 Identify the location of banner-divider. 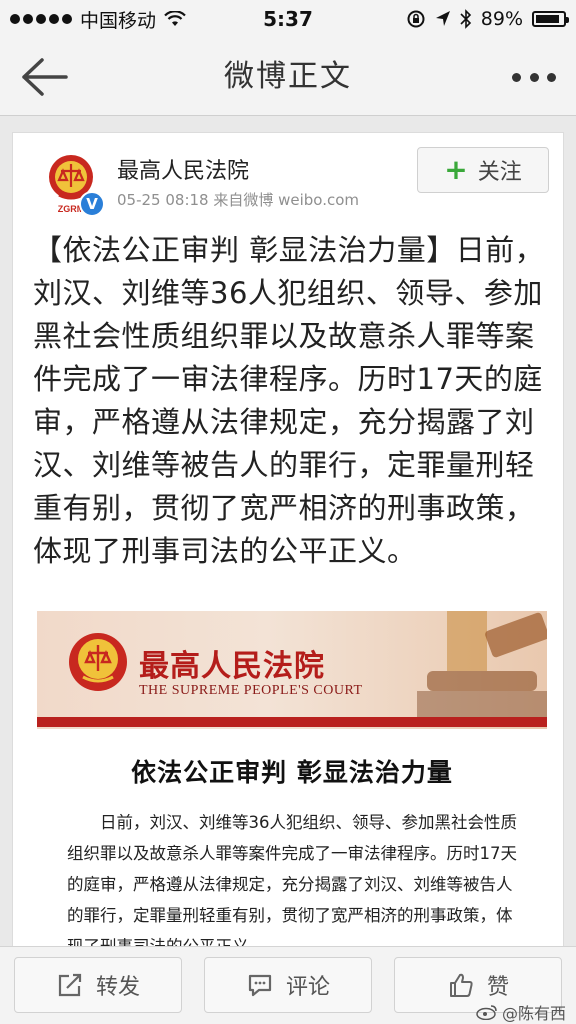
(292, 722).